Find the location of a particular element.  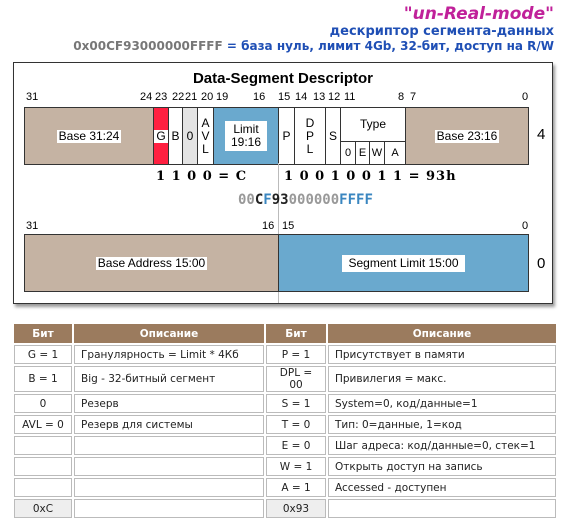

description-cell: Привилегия = макс. is located at coordinates (442, 379).